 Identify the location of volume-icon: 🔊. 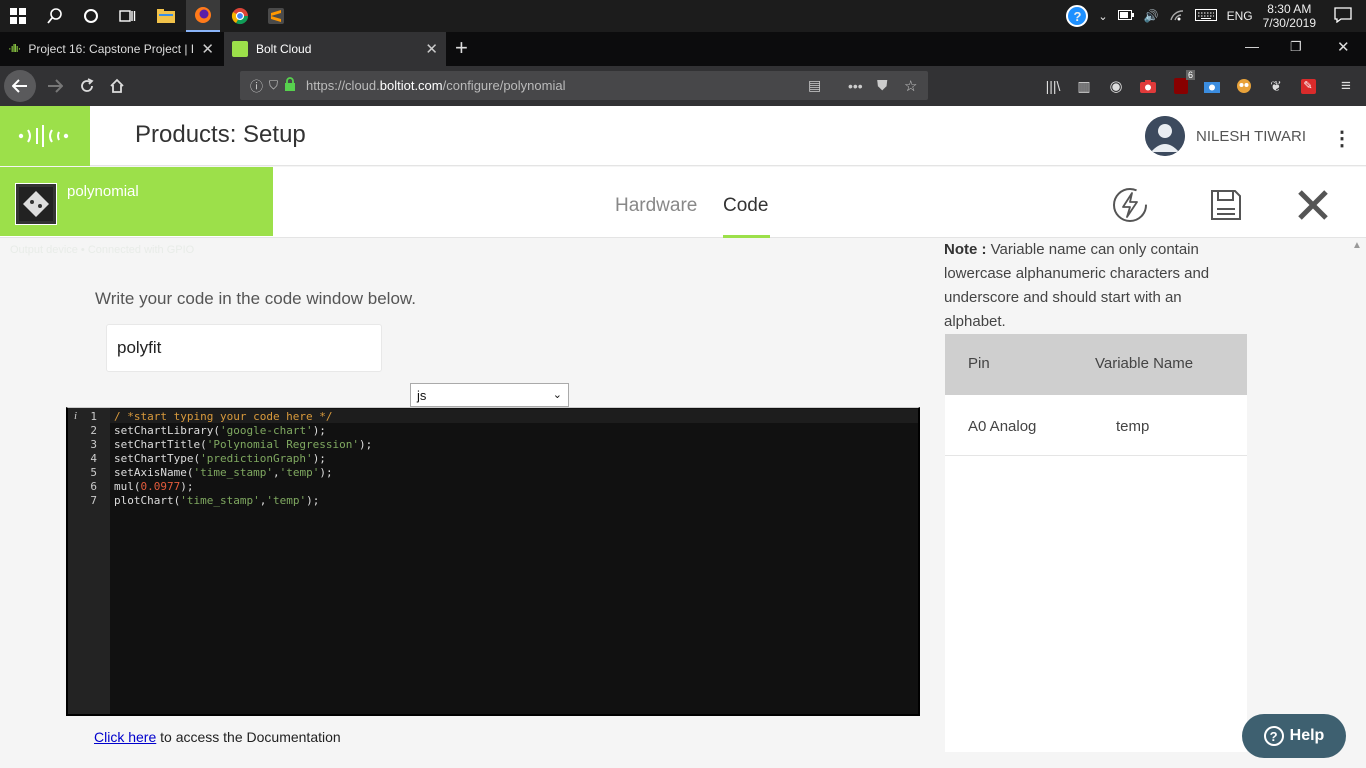
(1151, 16).